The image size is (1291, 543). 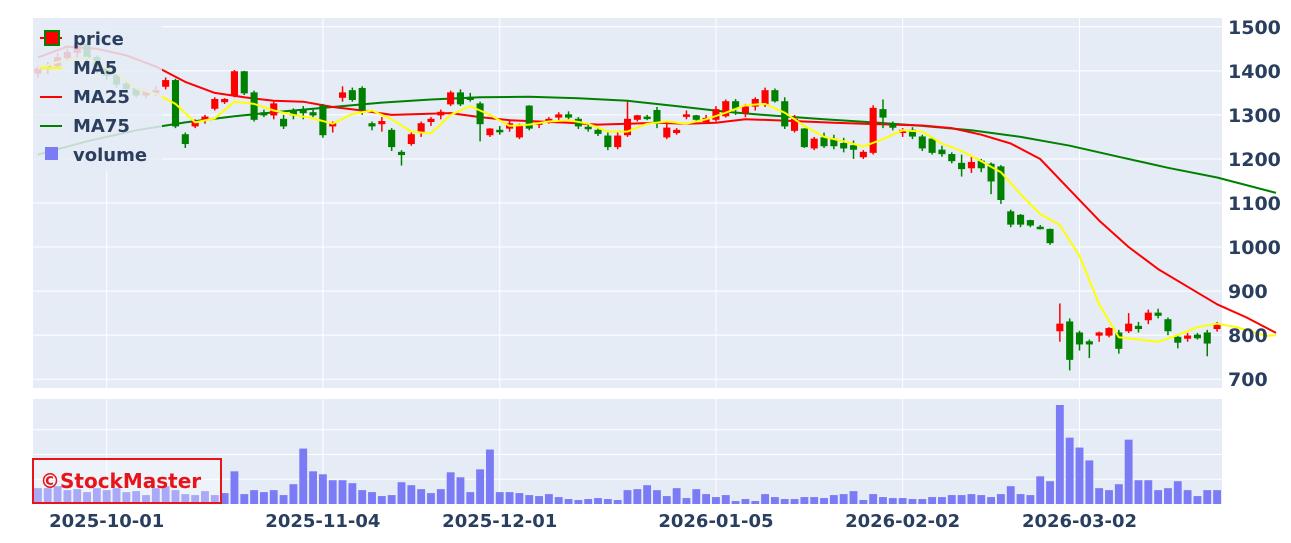 What do you see at coordinates (1254, 116) in the screenshot?
I see `price-tick-label: 1300` at bounding box center [1254, 116].